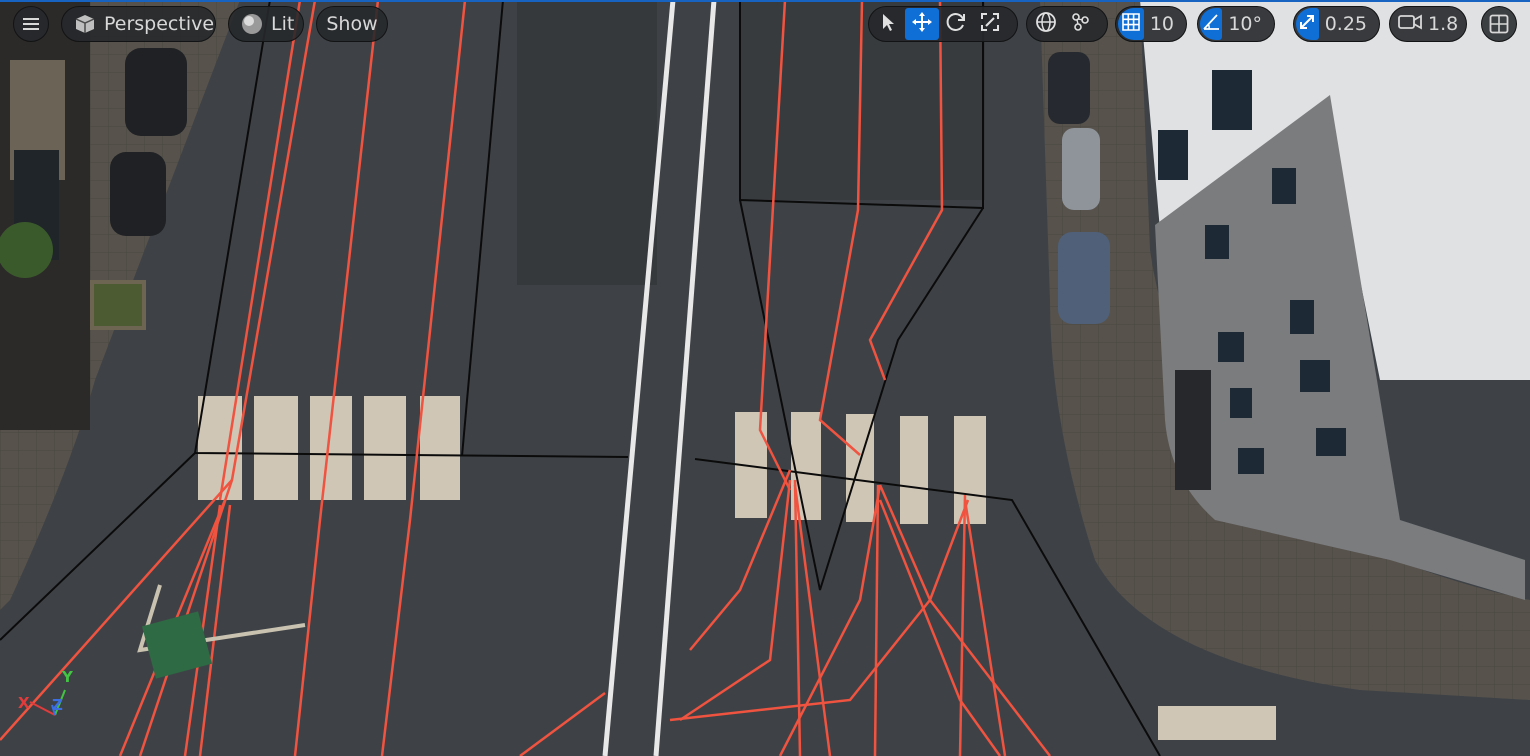 The height and width of the screenshot is (756, 1530). I want to click on scale-snap-icon, so click(1307, 24).